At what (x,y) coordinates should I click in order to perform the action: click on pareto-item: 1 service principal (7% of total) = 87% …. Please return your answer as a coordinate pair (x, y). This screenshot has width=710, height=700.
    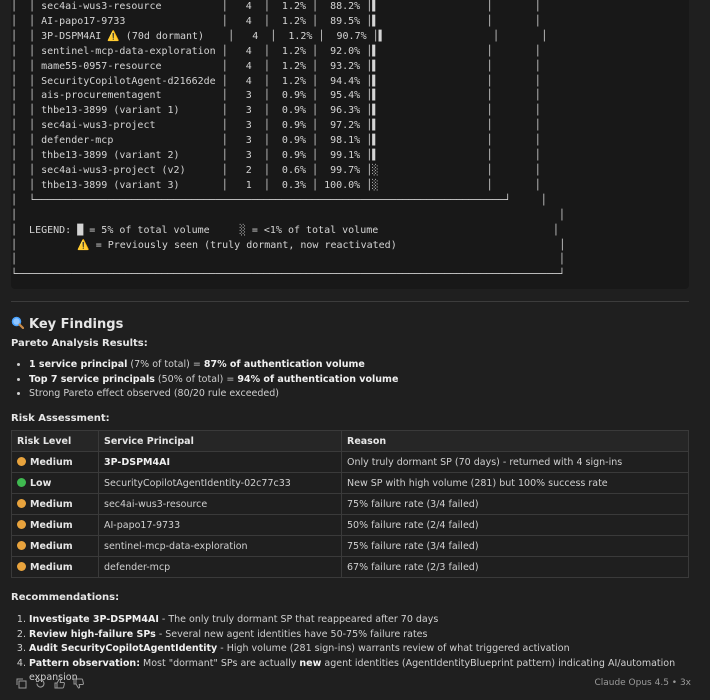
    Looking at the image, I should click on (213, 365).